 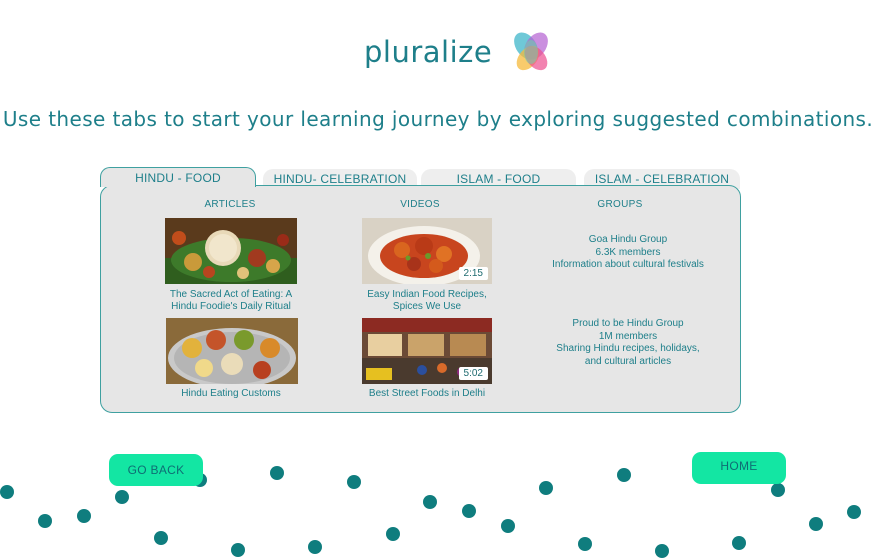 I want to click on video-thumbnail-indian-recipes: 2:15, so click(x=427, y=251).